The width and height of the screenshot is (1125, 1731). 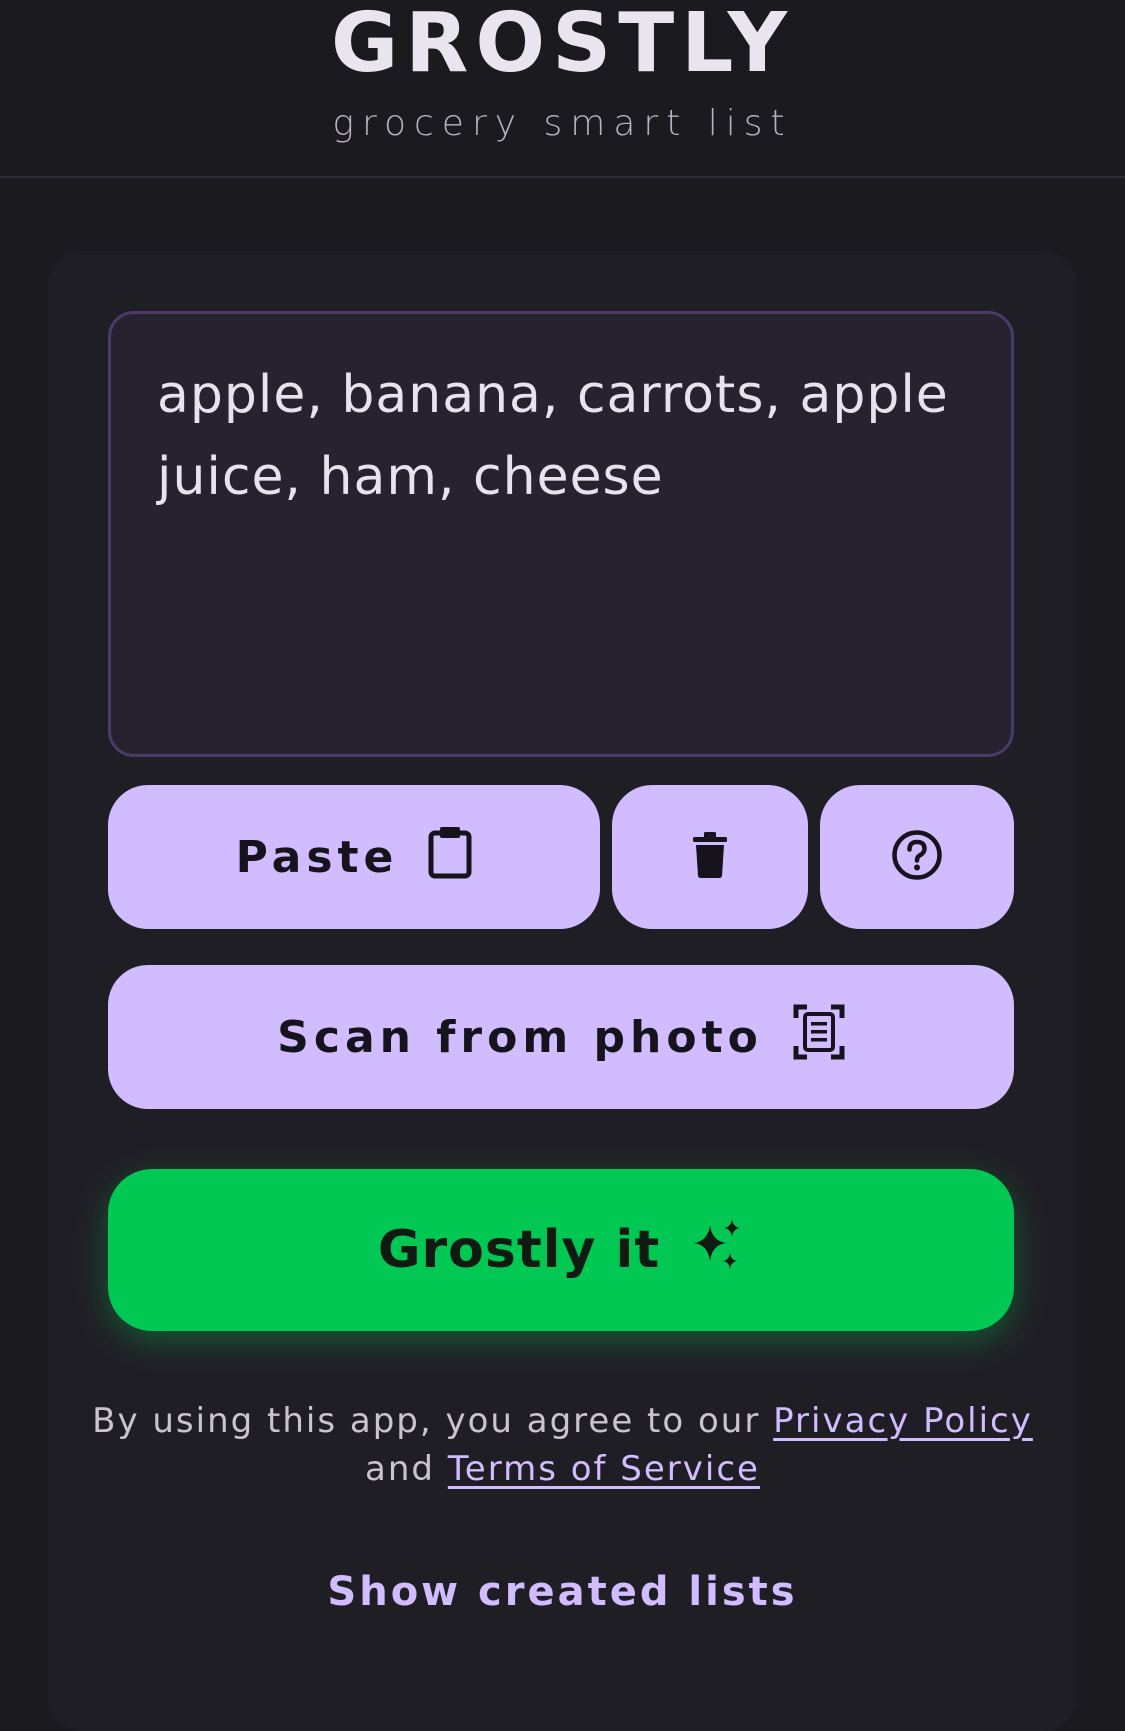 I want to click on scan-photo-button: Scan from photo, so click(x=561, y=1037).